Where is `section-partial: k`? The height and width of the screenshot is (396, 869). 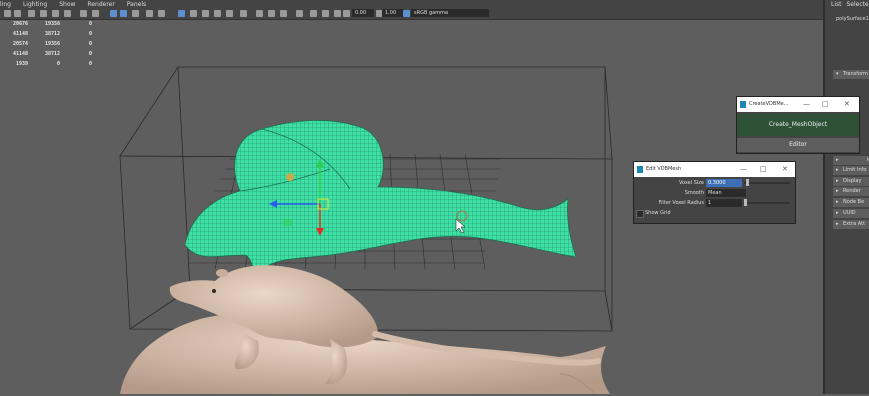
section-partial: k is located at coordinates (851, 160).